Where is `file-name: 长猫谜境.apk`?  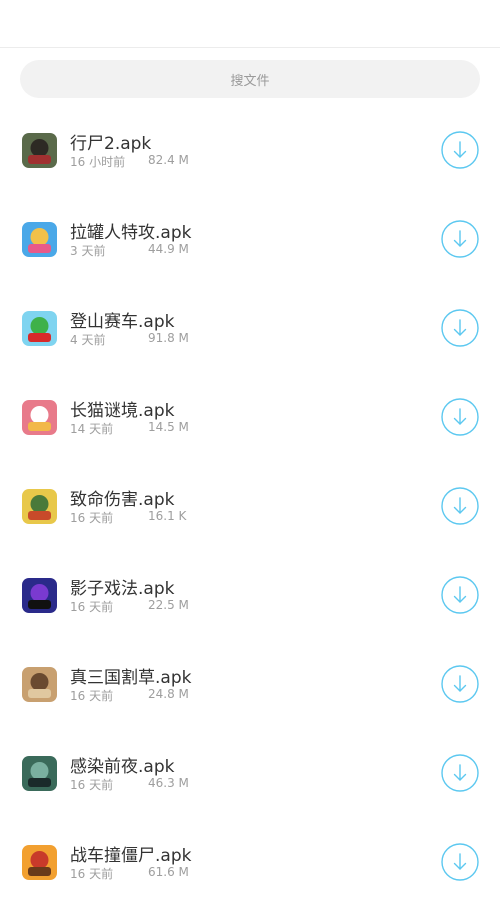
file-name: 长猫谜境.apk is located at coordinates (122, 411).